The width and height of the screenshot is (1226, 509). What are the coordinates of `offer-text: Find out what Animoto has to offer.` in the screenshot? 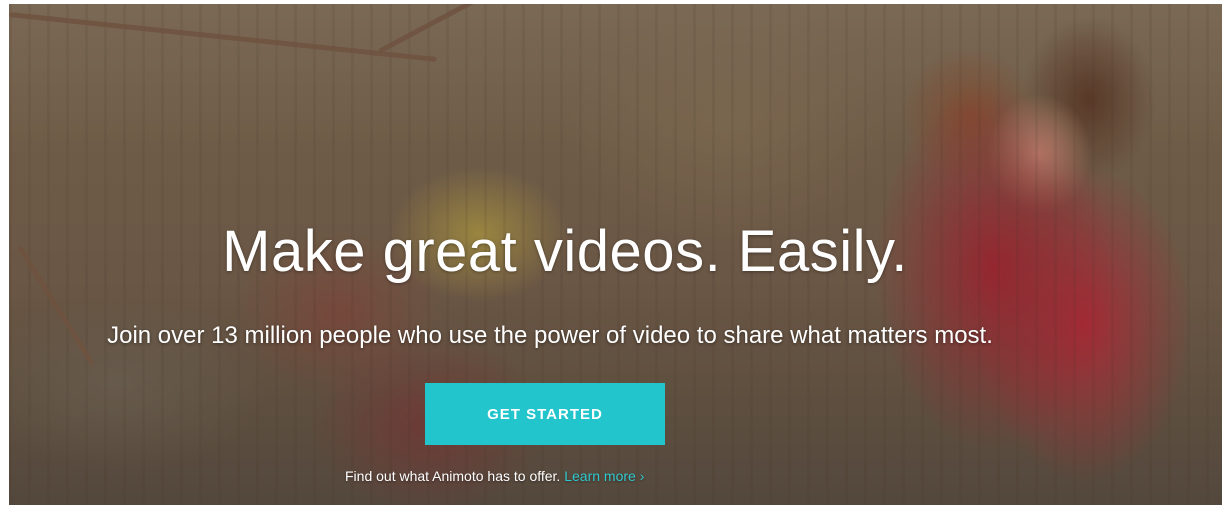 It's located at (453, 476).